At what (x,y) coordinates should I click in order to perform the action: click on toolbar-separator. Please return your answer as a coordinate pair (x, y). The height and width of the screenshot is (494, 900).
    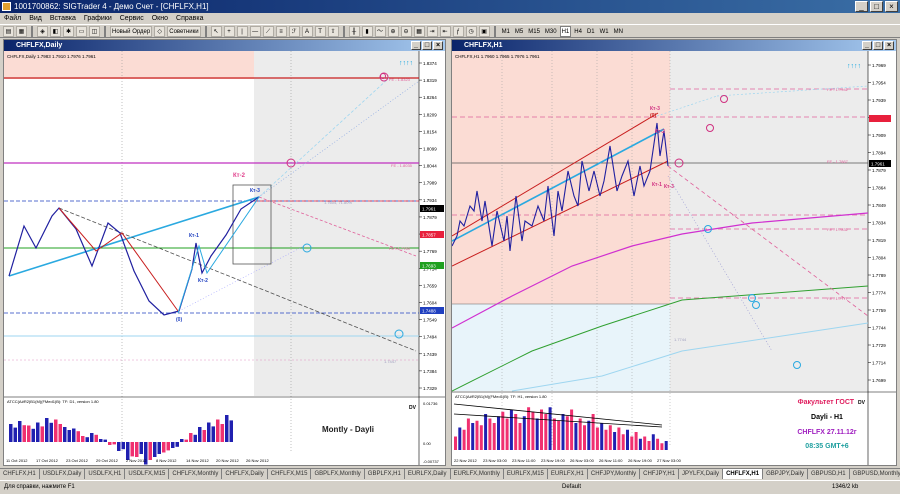
    Looking at the image, I should click on (105, 31).